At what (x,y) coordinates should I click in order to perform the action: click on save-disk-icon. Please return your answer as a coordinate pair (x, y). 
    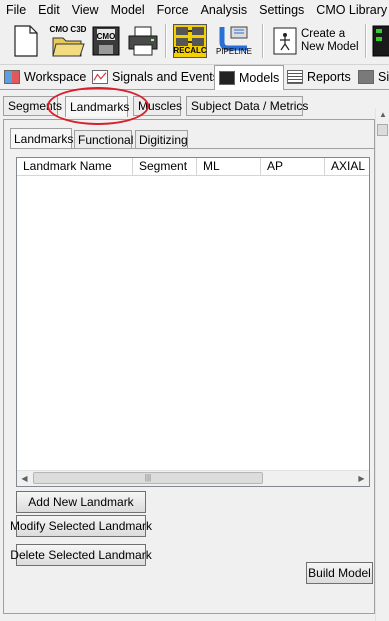
    Looking at the image, I should click on (106, 41).